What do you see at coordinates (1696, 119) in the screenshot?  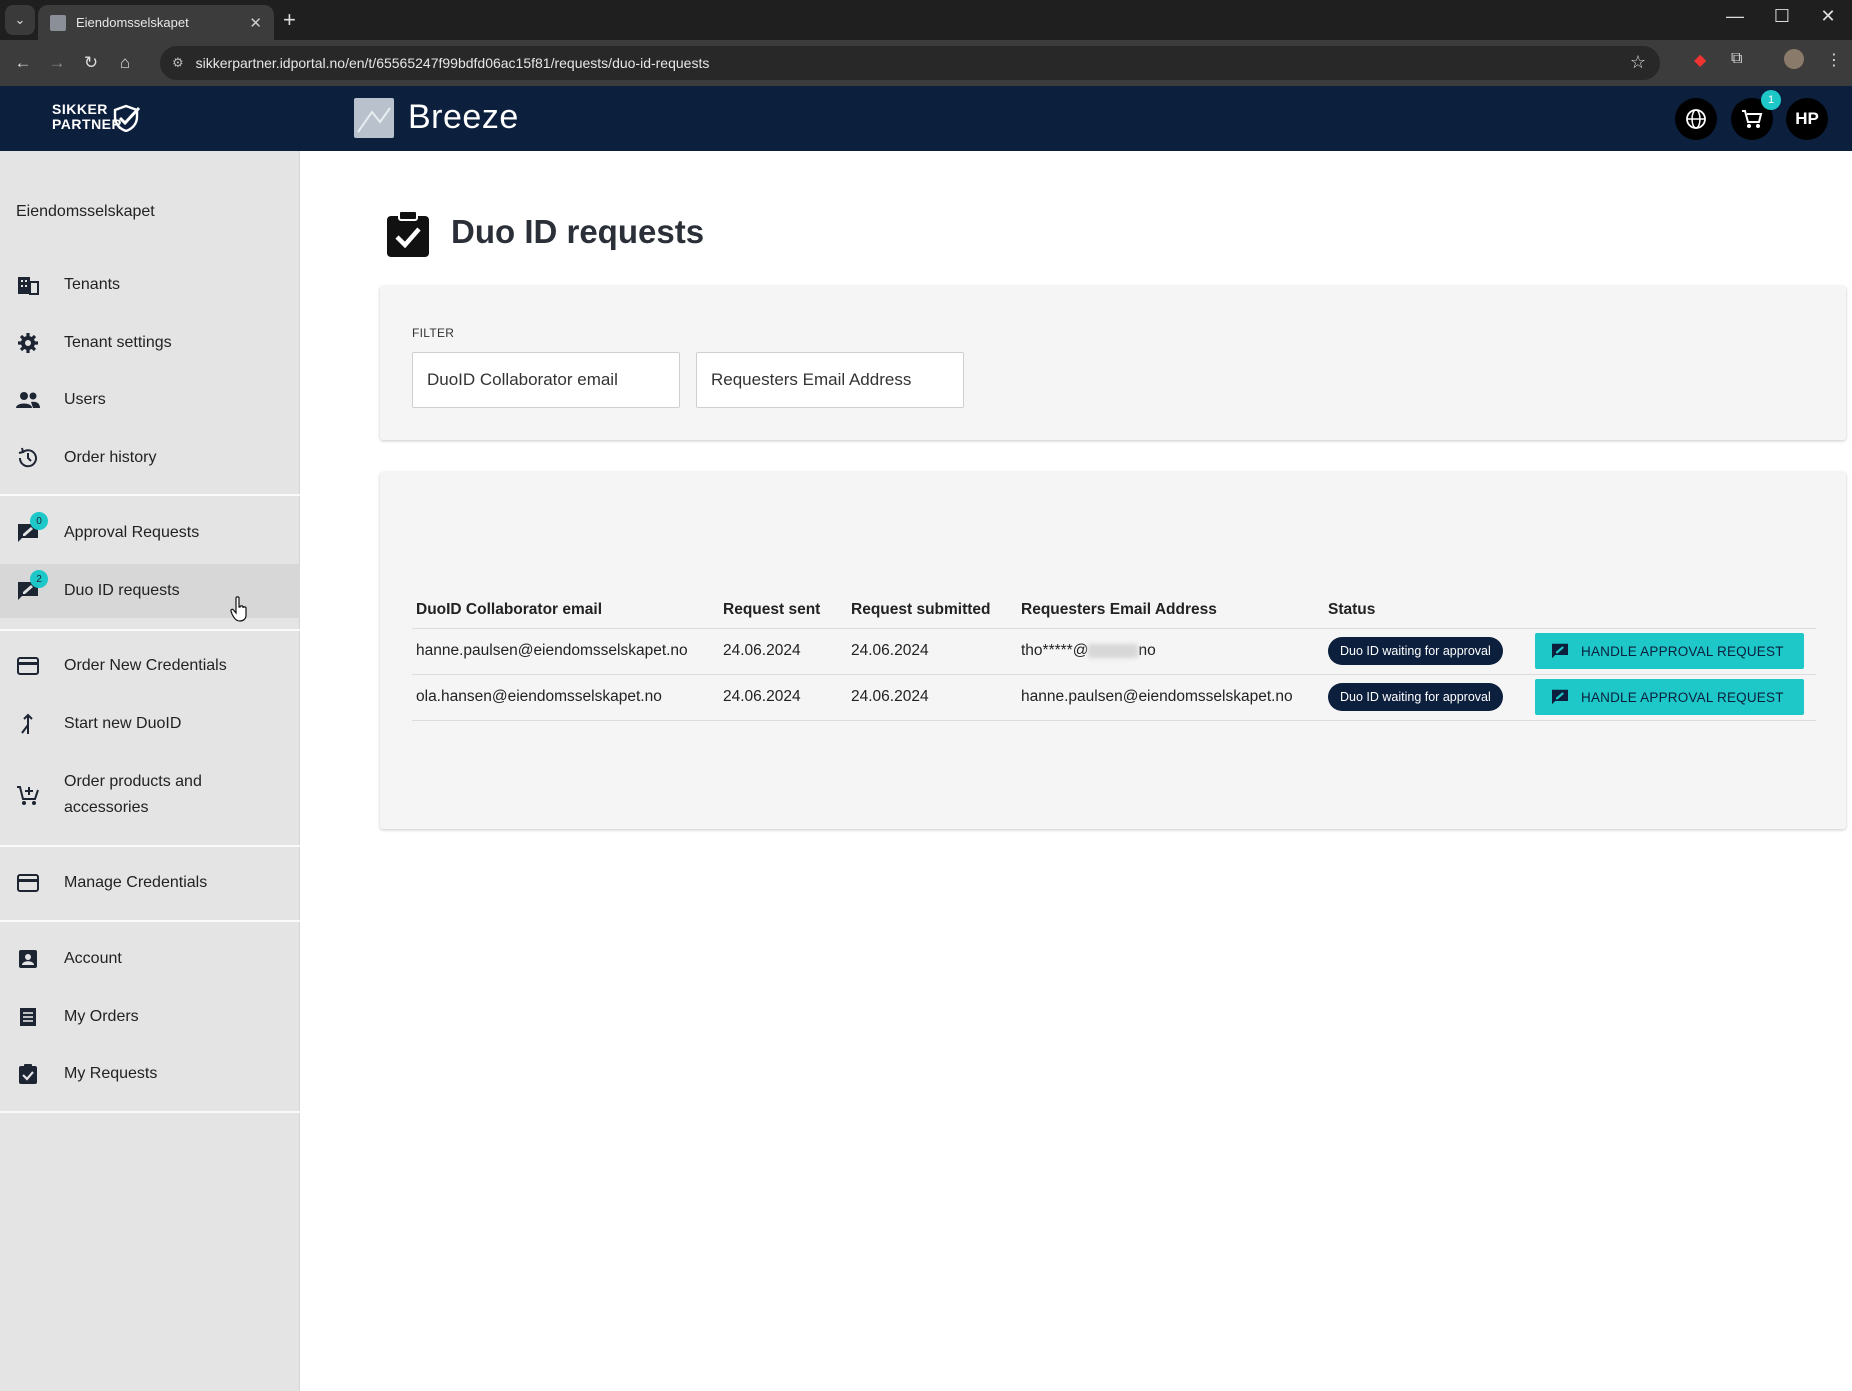 I see `language-globe-icon` at bounding box center [1696, 119].